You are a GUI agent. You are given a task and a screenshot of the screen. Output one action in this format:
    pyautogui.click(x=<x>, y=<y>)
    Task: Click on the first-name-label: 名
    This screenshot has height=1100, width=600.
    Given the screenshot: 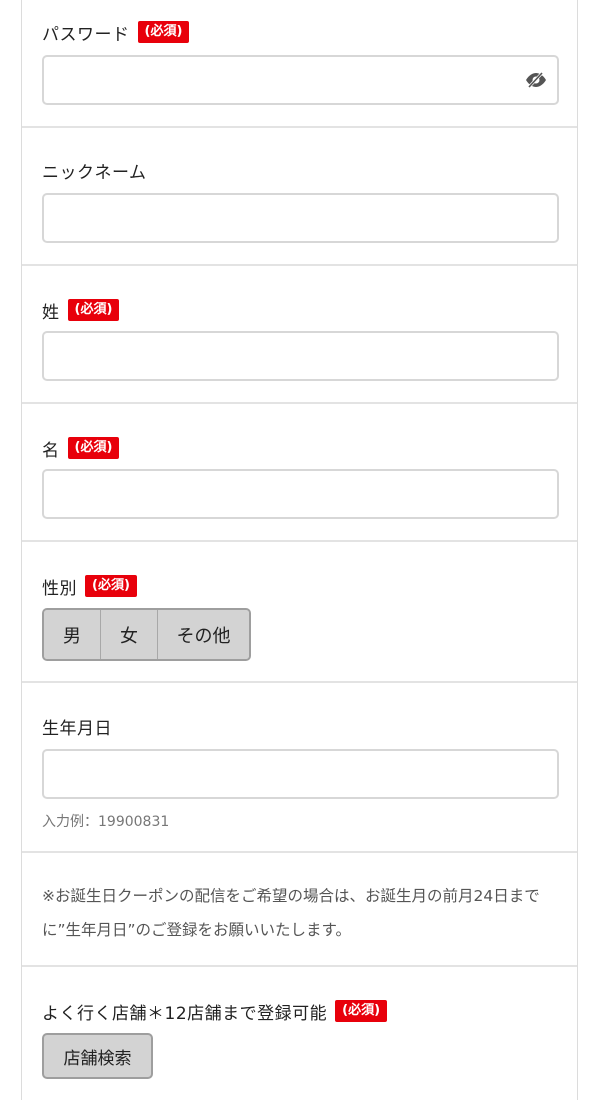 What is the action you would take?
    pyautogui.click(x=51, y=450)
    